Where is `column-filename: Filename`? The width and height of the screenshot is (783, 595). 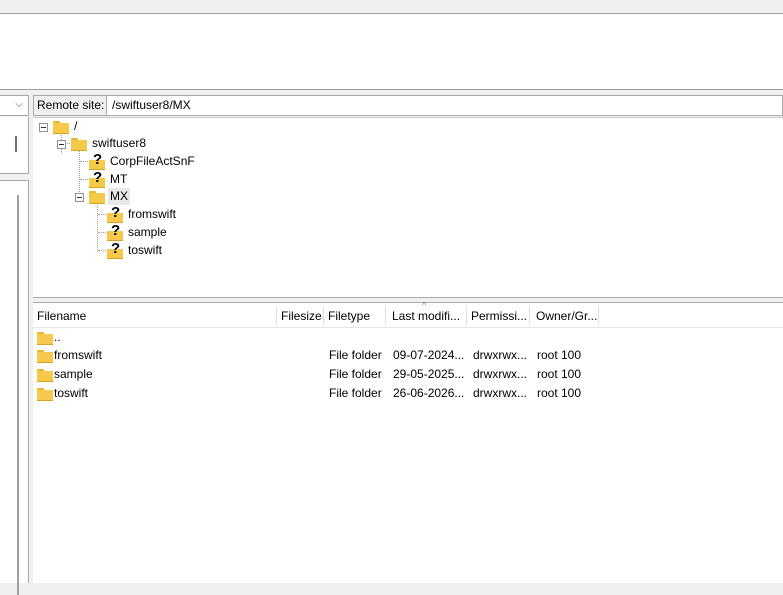
column-filename: Filename is located at coordinates (157, 315).